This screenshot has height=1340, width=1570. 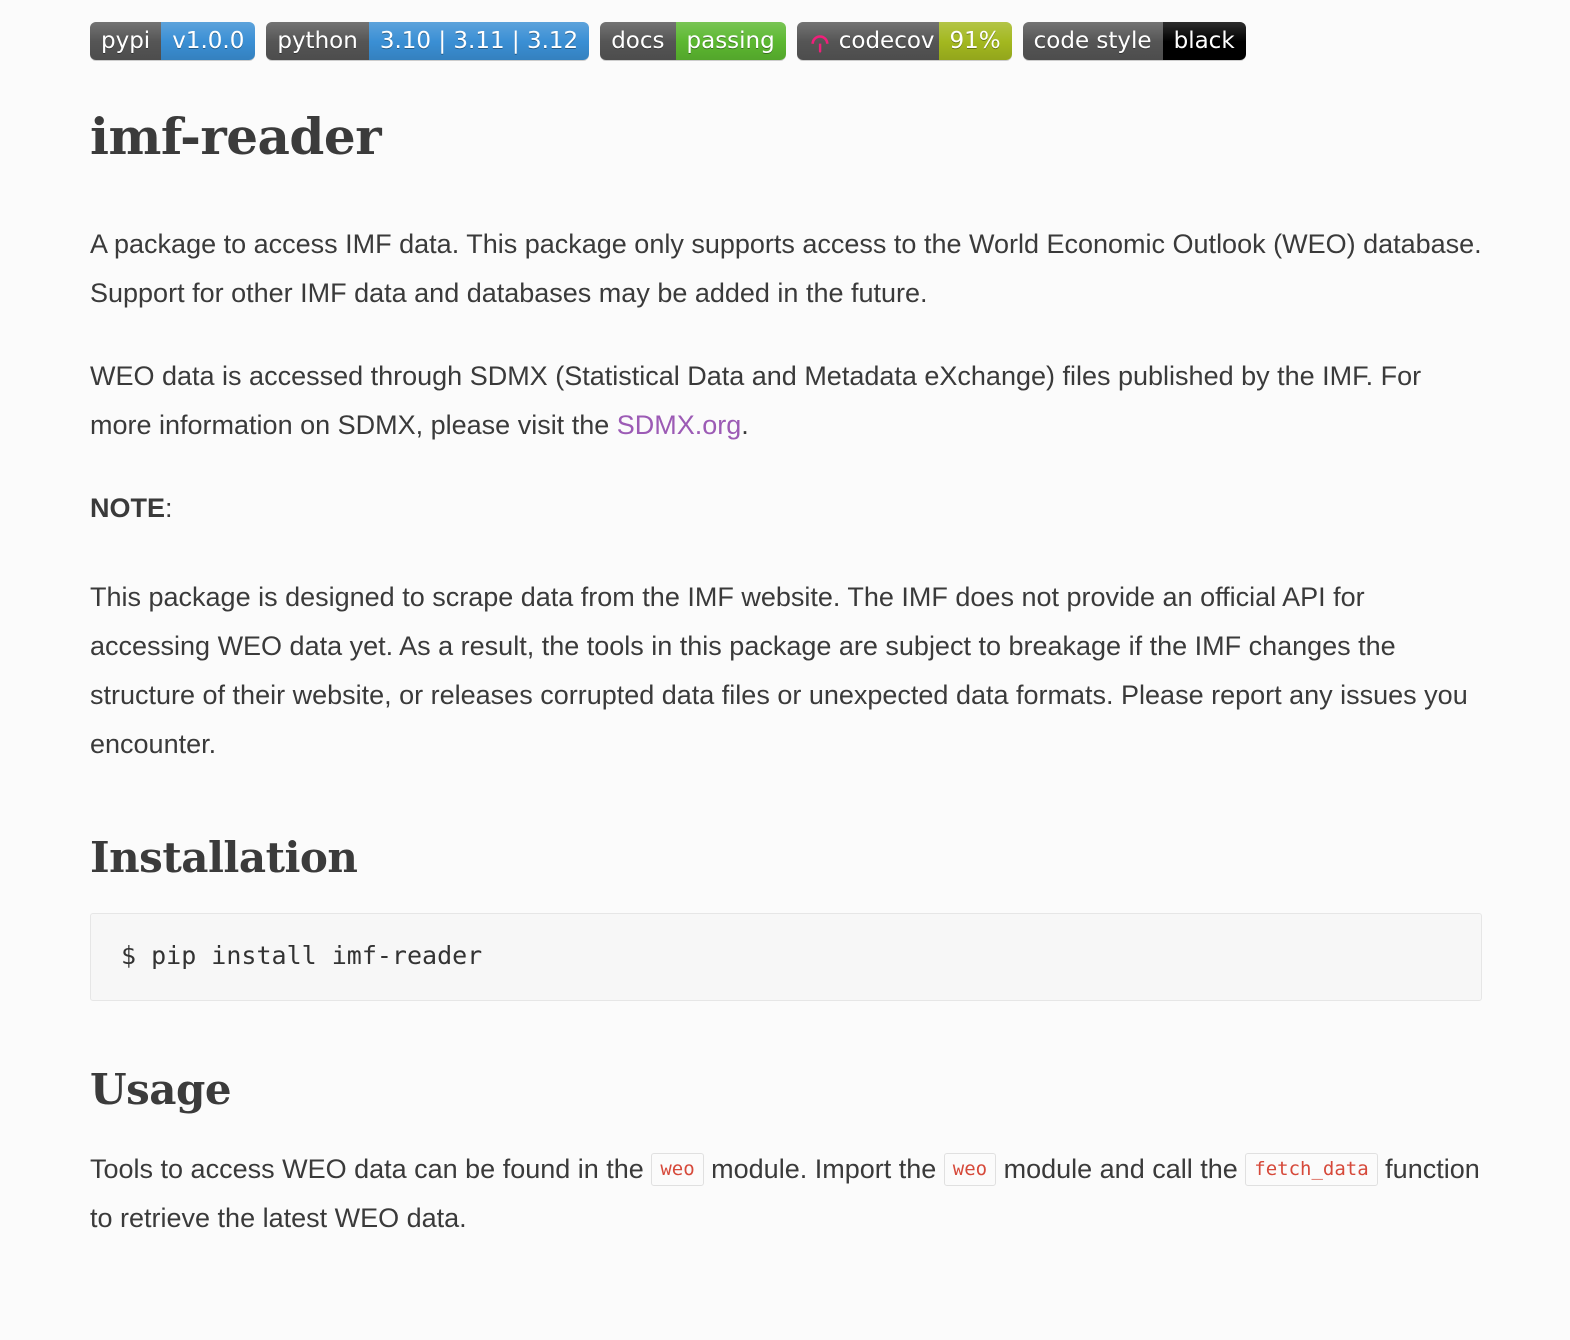 I want to click on pypi-version-badge: pypi v1.0.0, so click(x=173, y=41).